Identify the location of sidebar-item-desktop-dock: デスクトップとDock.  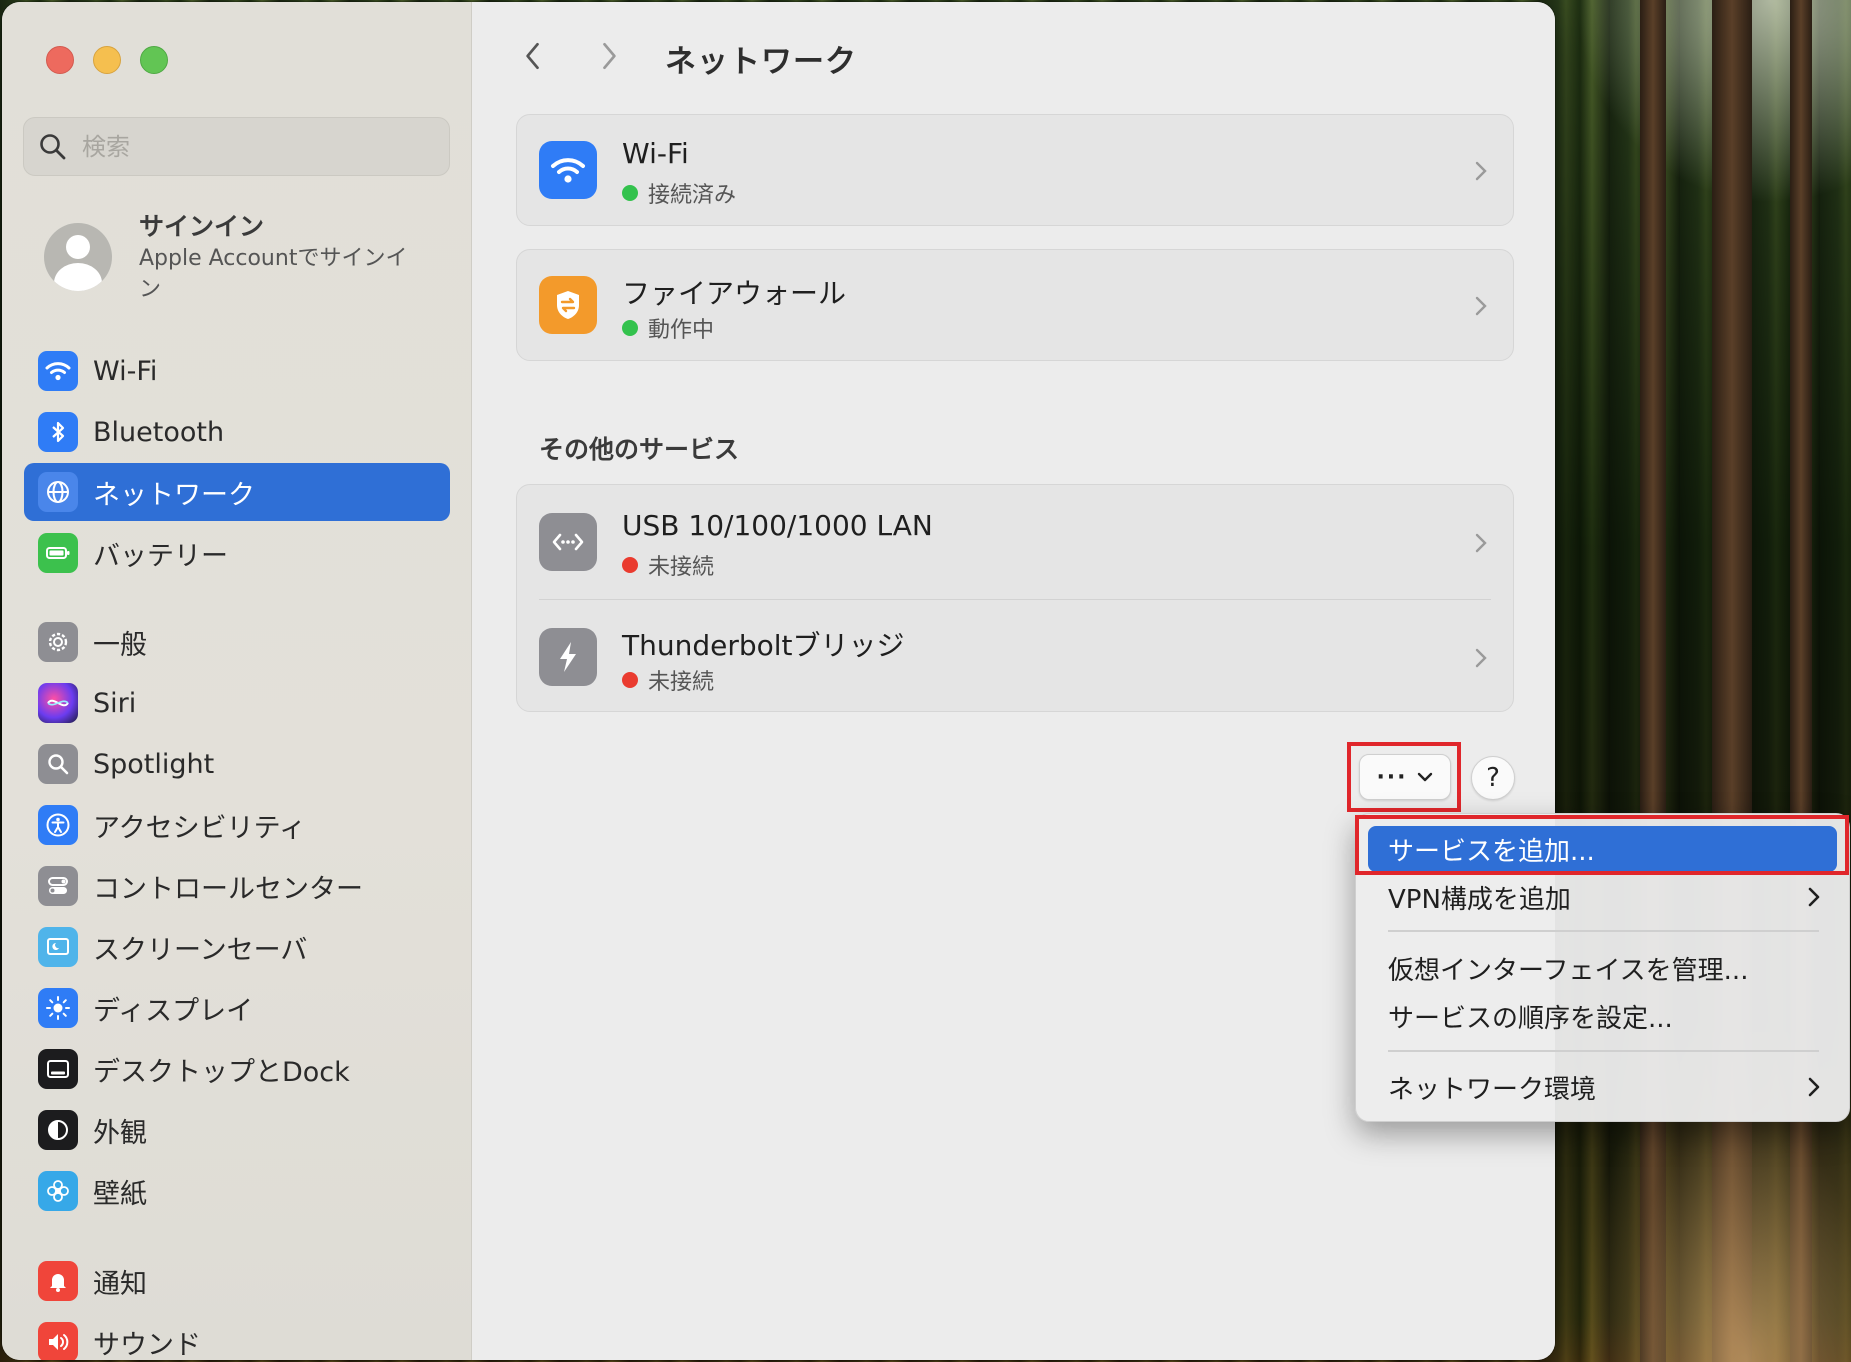
(237, 1069).